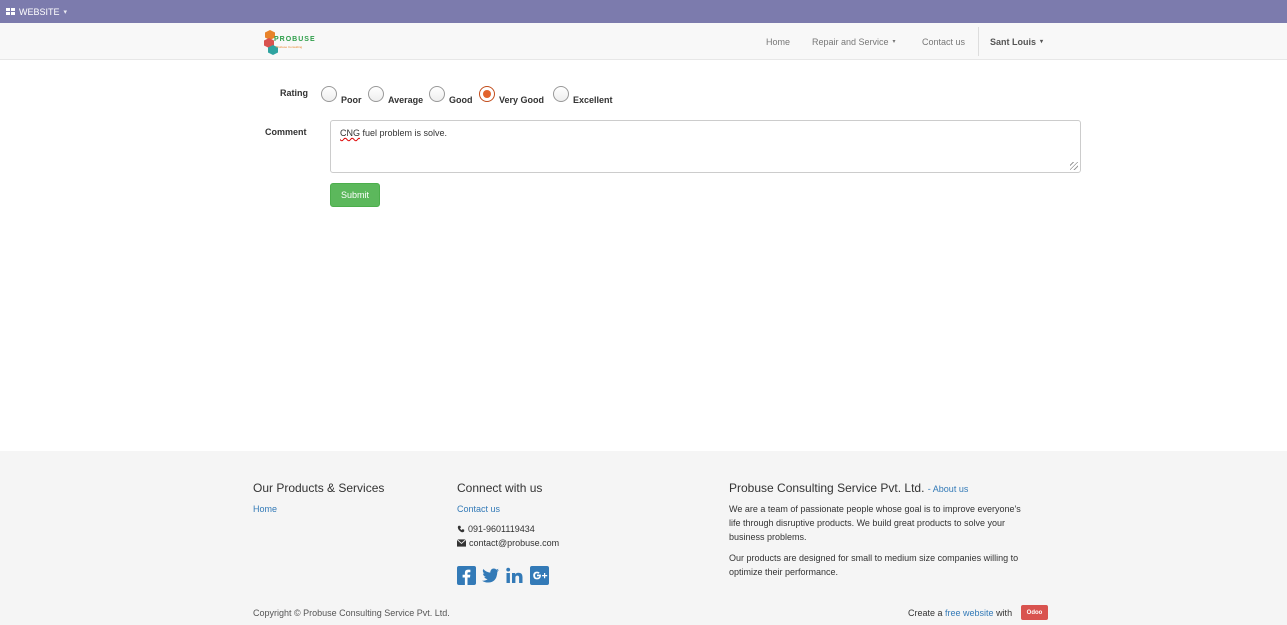 Image resolution: width=1287 pixels, height=625 pixels. What do you see at coordinates (522, 100) in the screenshot?
I see `rating-option-very-good: Very Good` at bounding box center [522, 100].